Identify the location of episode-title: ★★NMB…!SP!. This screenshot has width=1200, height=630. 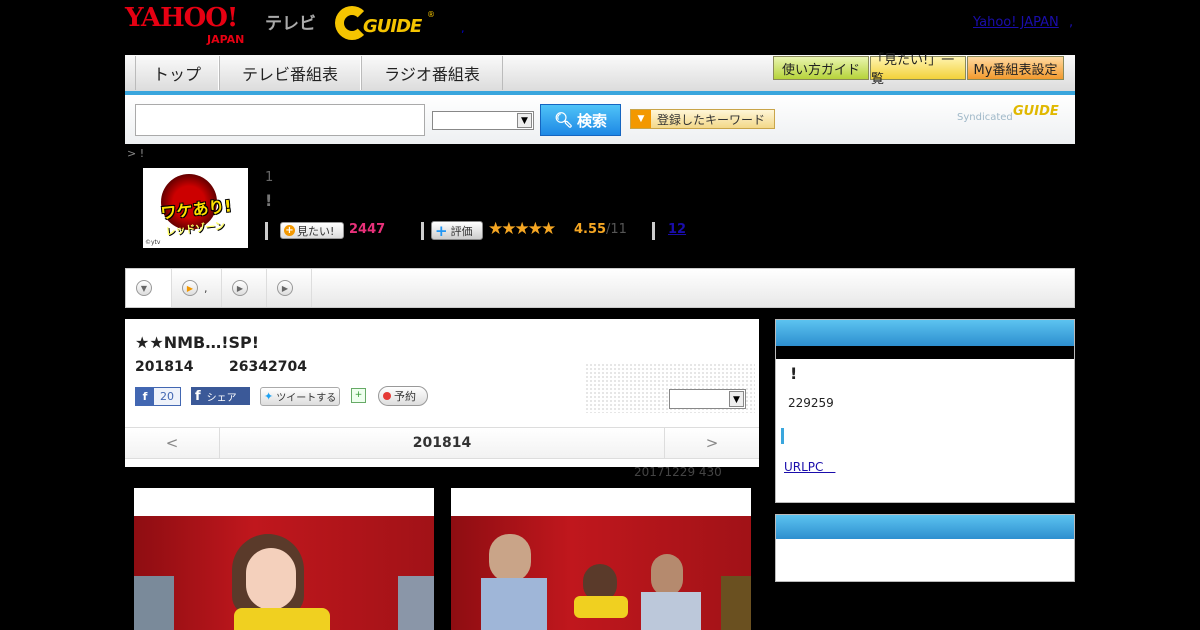
(197, 342).